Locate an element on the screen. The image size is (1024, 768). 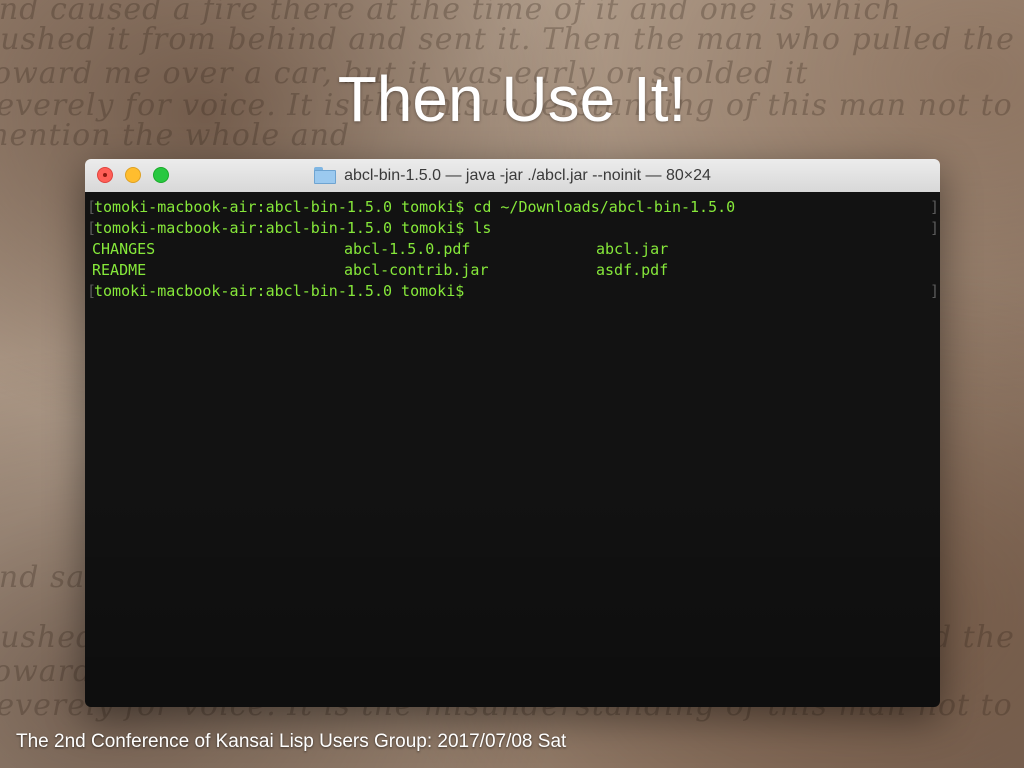
slide-title: Then Use It! is located at coordinates (512, 99).